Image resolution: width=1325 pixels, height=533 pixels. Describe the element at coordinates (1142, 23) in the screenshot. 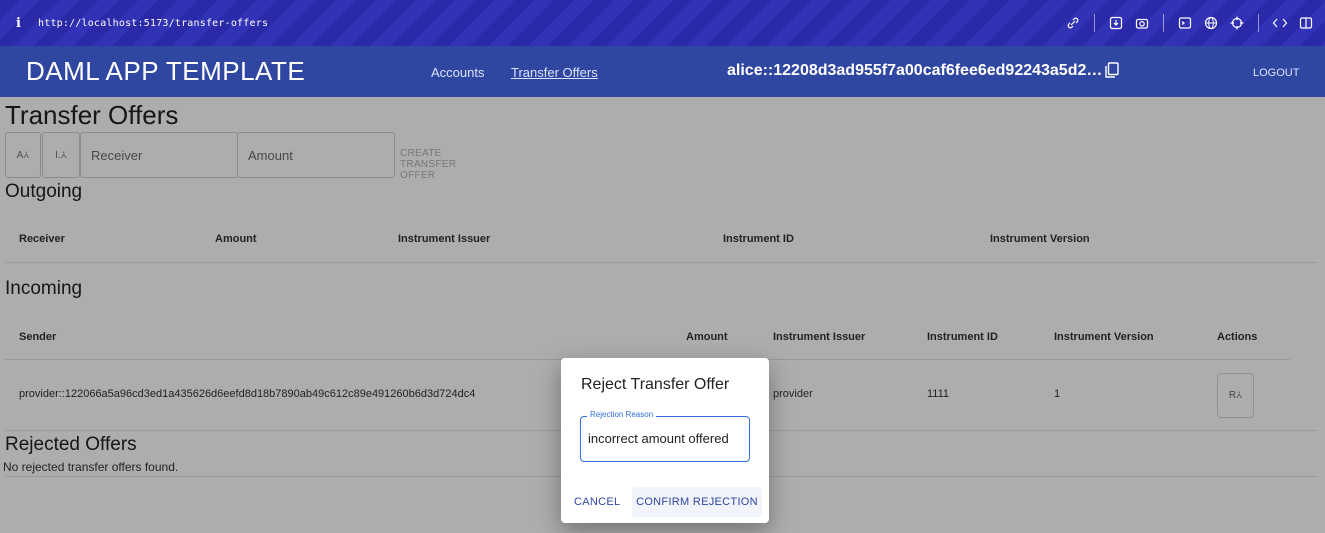

I see `camera-icon` at that location.